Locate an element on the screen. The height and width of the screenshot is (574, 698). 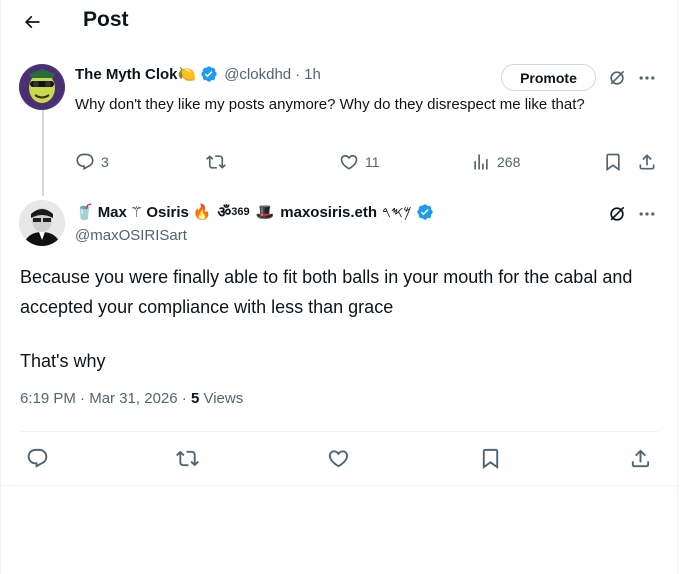
top-hat-emoji: 🎩 is located at coordinates (265, 212).